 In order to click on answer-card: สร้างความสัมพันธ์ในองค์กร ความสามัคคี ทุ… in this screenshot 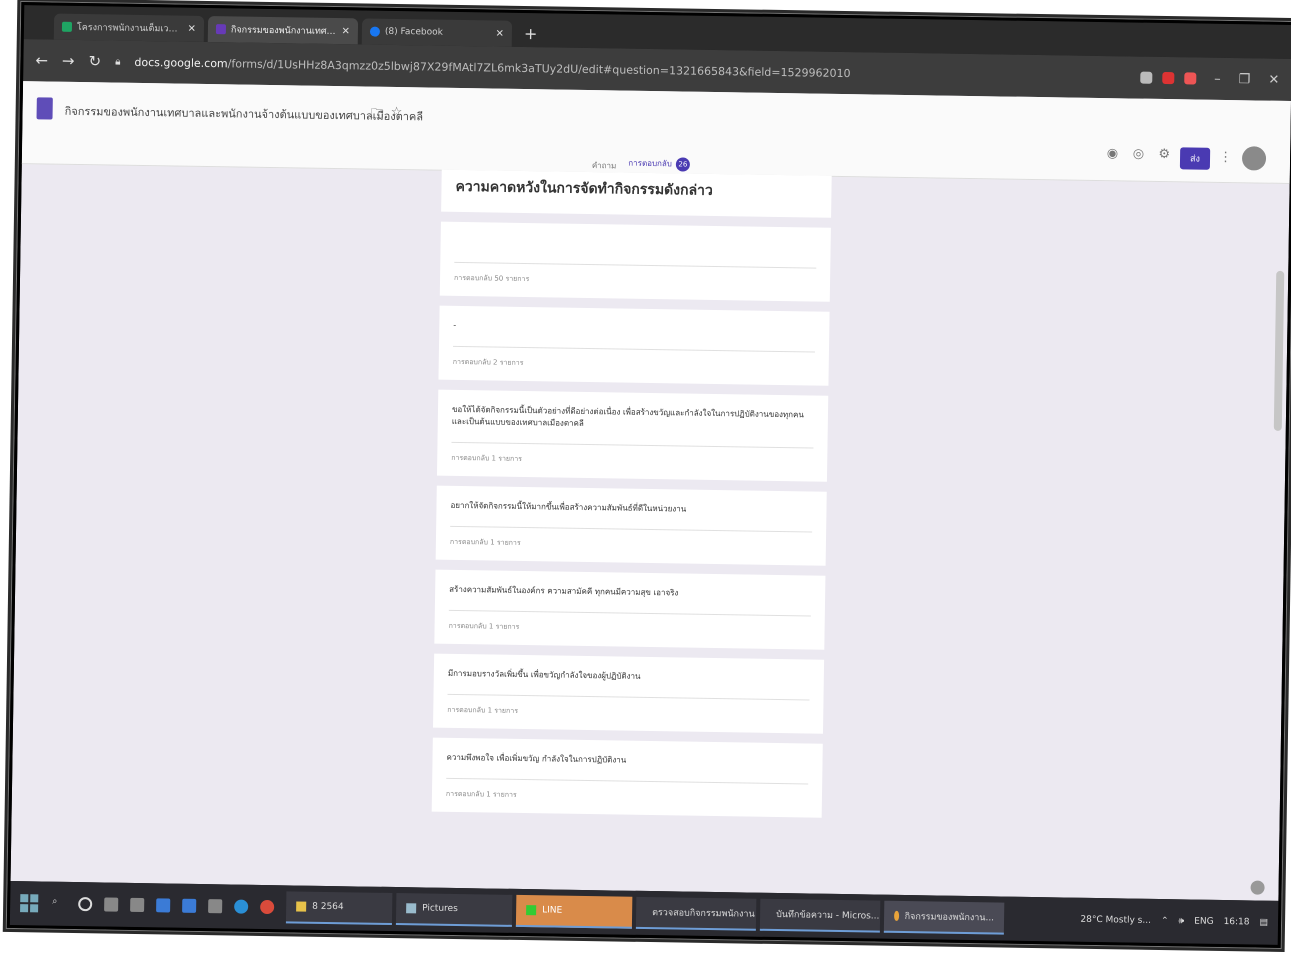, I will do `click(630, 609)`.